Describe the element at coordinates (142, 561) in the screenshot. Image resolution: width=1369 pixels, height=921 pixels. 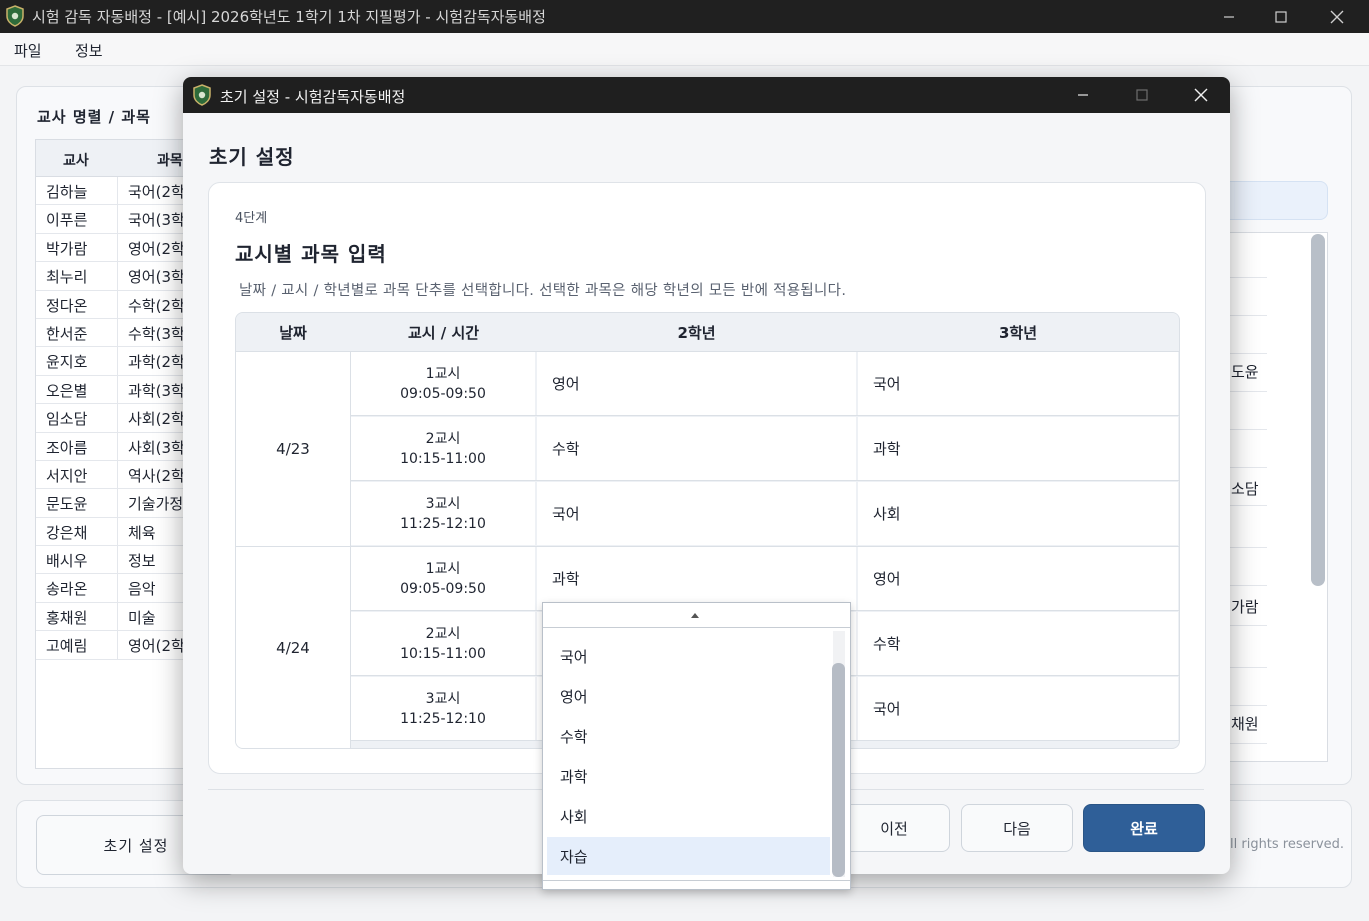
I see `teacher-subject: 정보` at that location.